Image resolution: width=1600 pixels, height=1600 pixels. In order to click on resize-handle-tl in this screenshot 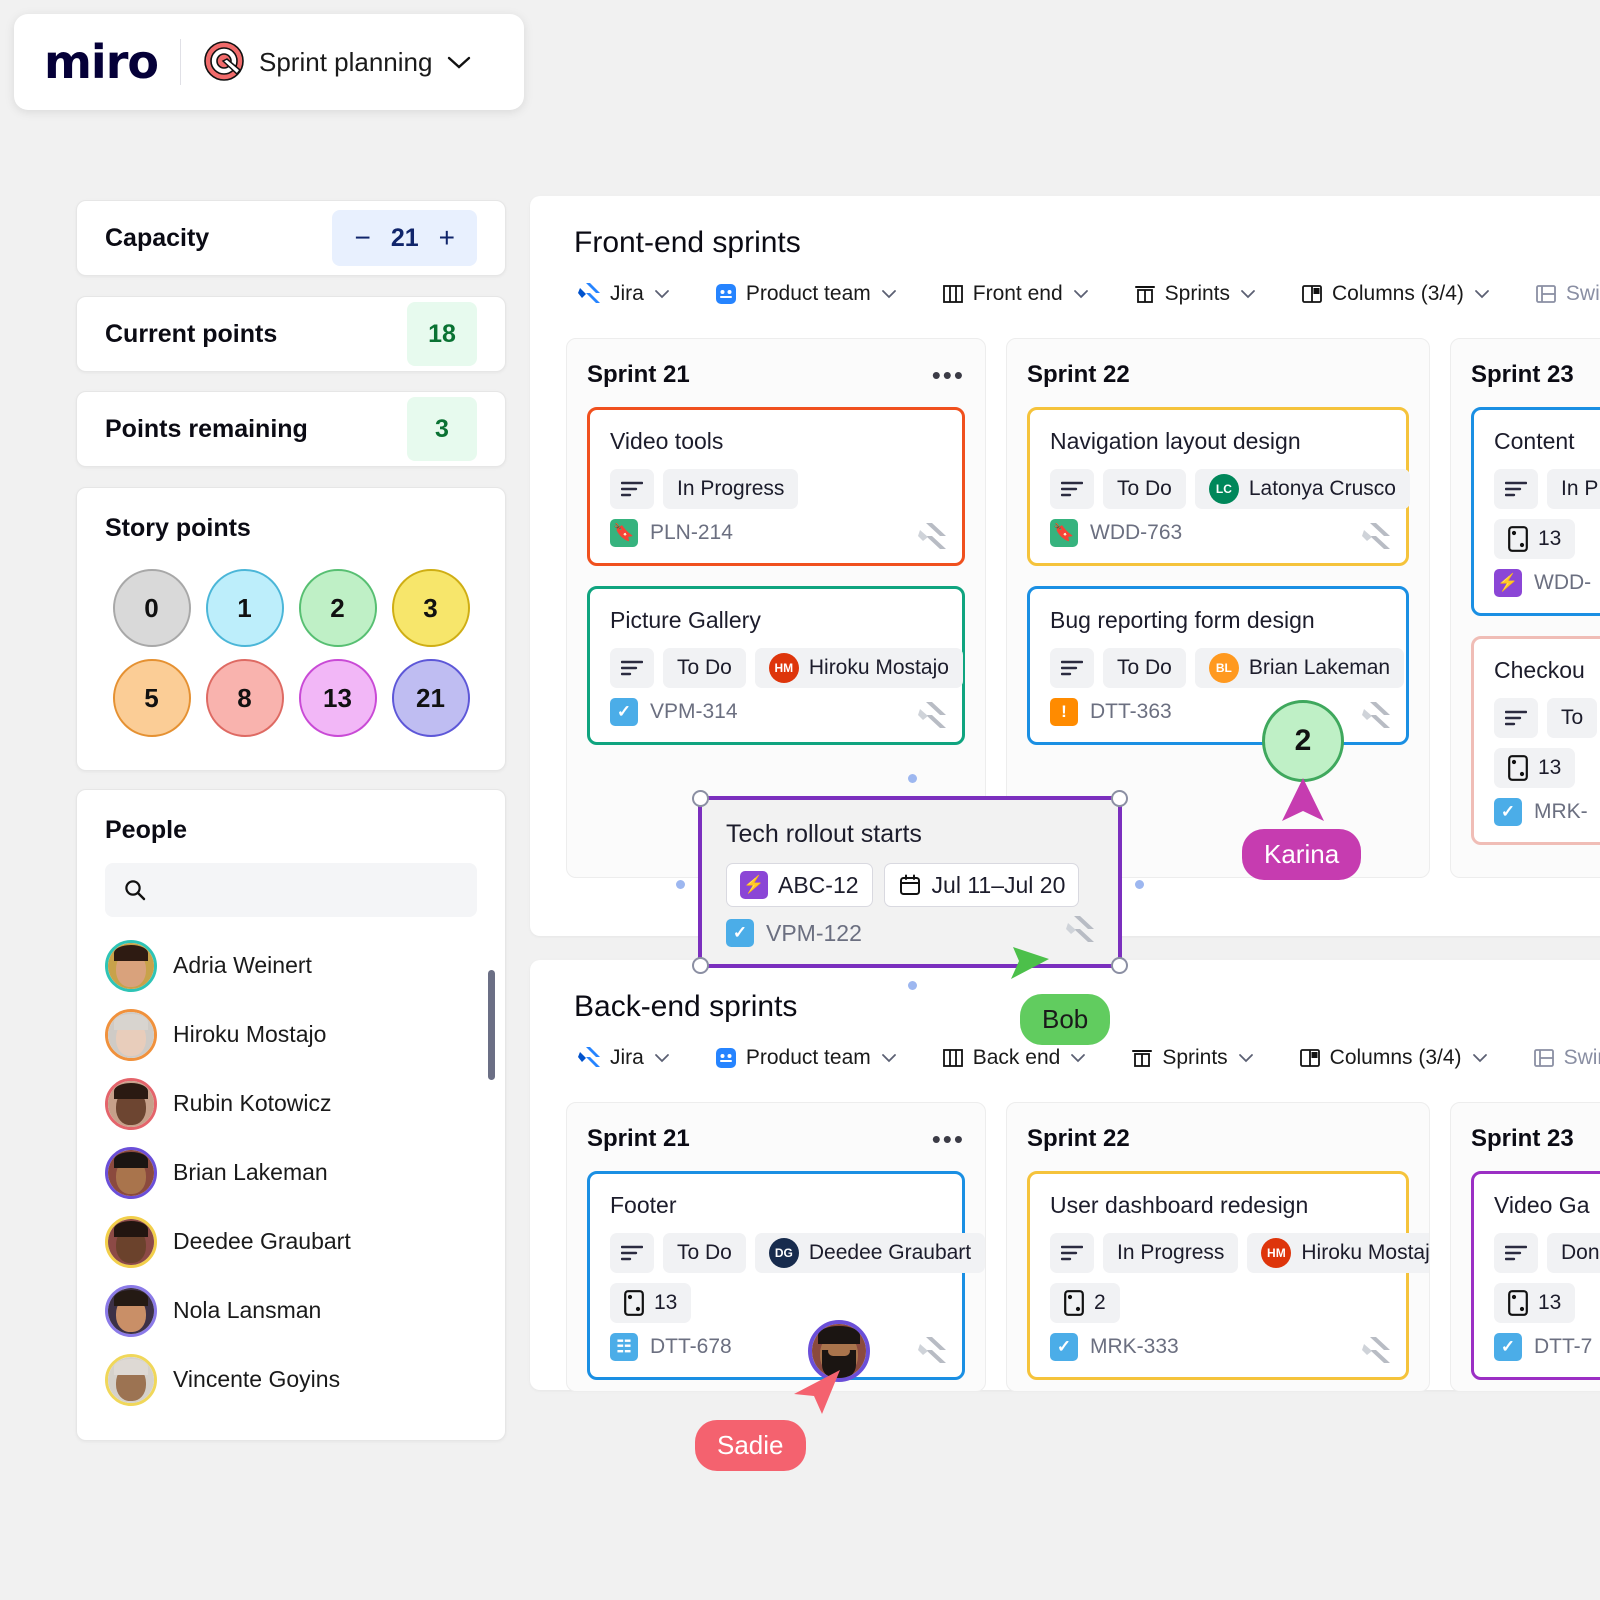, I will do `click(700, 798)`.